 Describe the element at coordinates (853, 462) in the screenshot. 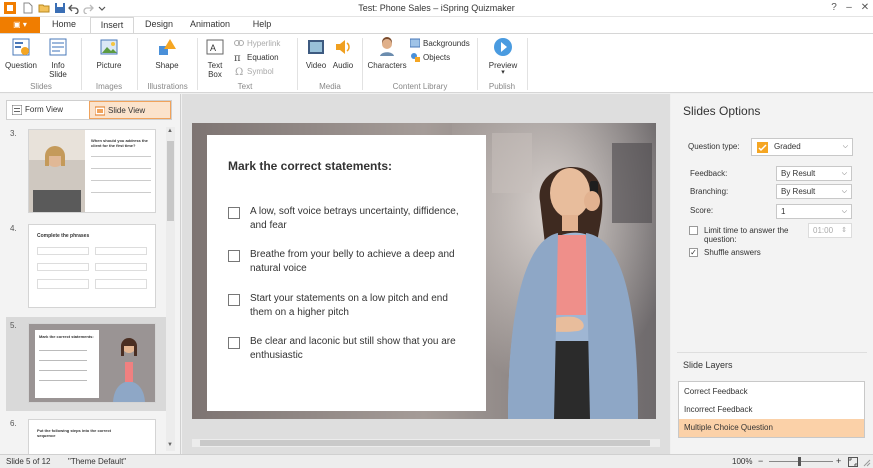

I see `fit-to-window-icon` at that location.